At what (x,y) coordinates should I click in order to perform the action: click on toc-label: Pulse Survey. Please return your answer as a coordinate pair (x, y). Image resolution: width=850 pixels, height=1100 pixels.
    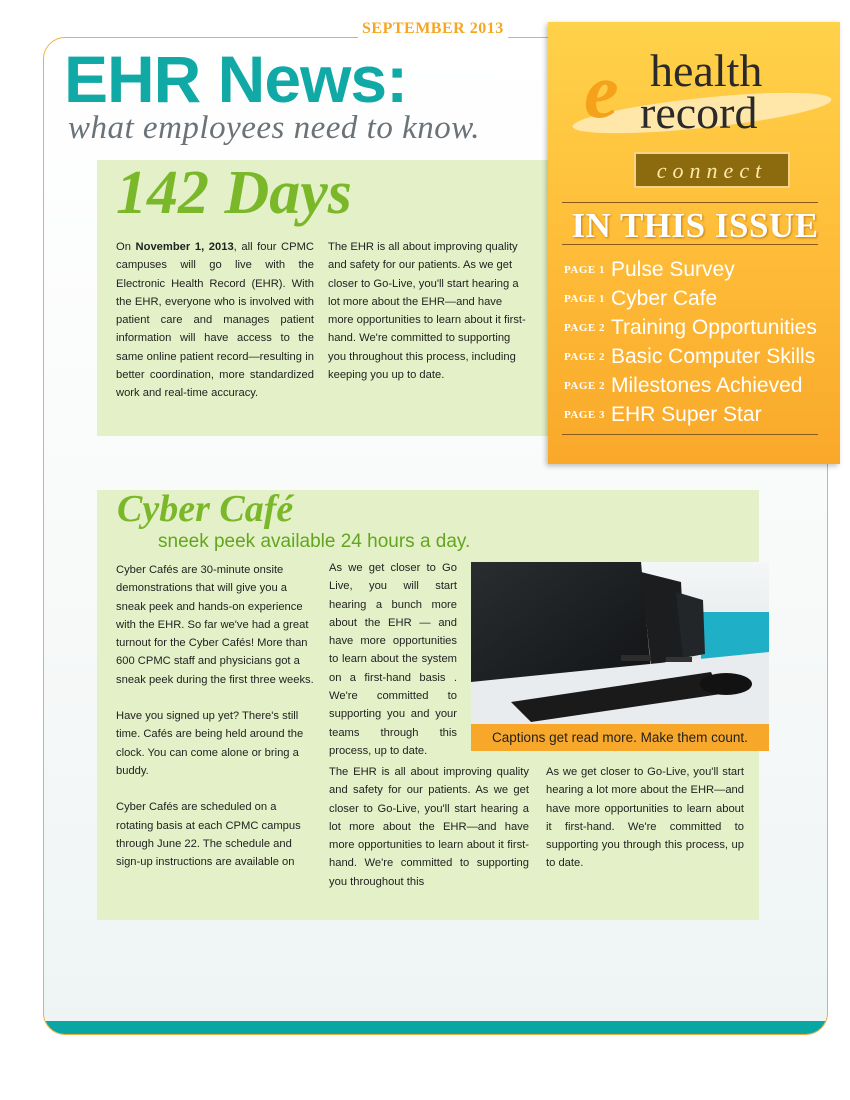
    Looking at the image, I should click on (673, 269).